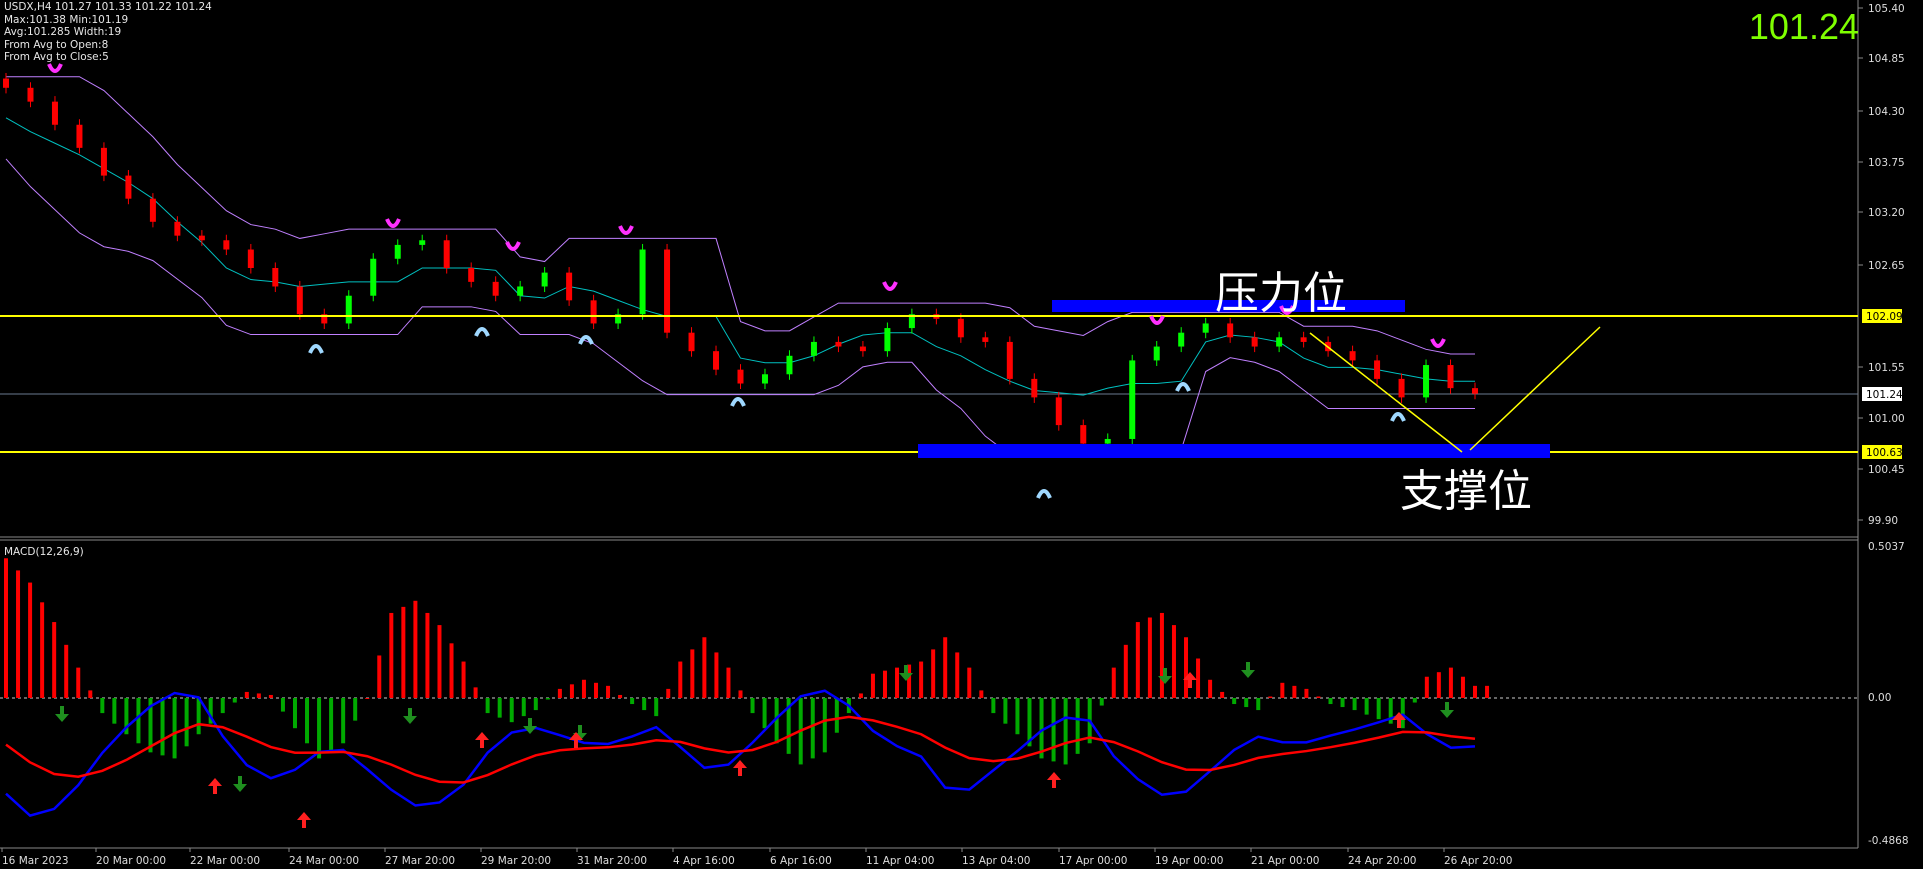 This screenshot has width=1923, height=869. Describe the element at coordinates (1466, 491) in the screenshot. I see `support-annotation: 支撑位` at that location.